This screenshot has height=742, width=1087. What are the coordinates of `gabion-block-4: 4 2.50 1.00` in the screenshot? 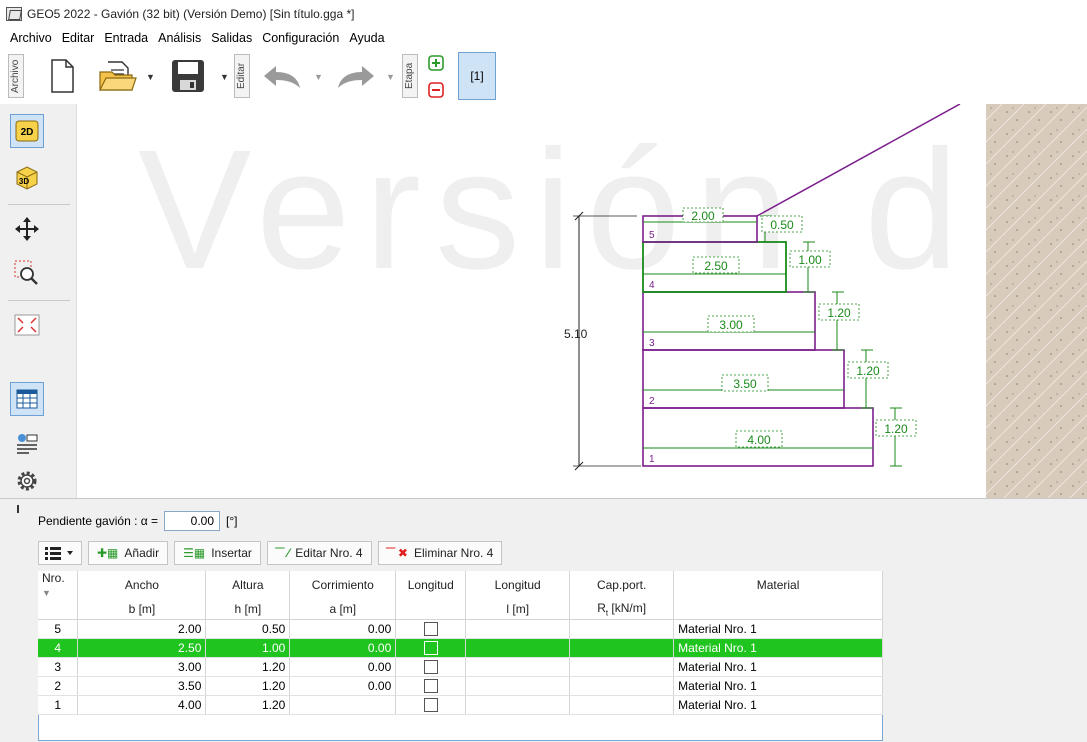 It's located at (736, 267).